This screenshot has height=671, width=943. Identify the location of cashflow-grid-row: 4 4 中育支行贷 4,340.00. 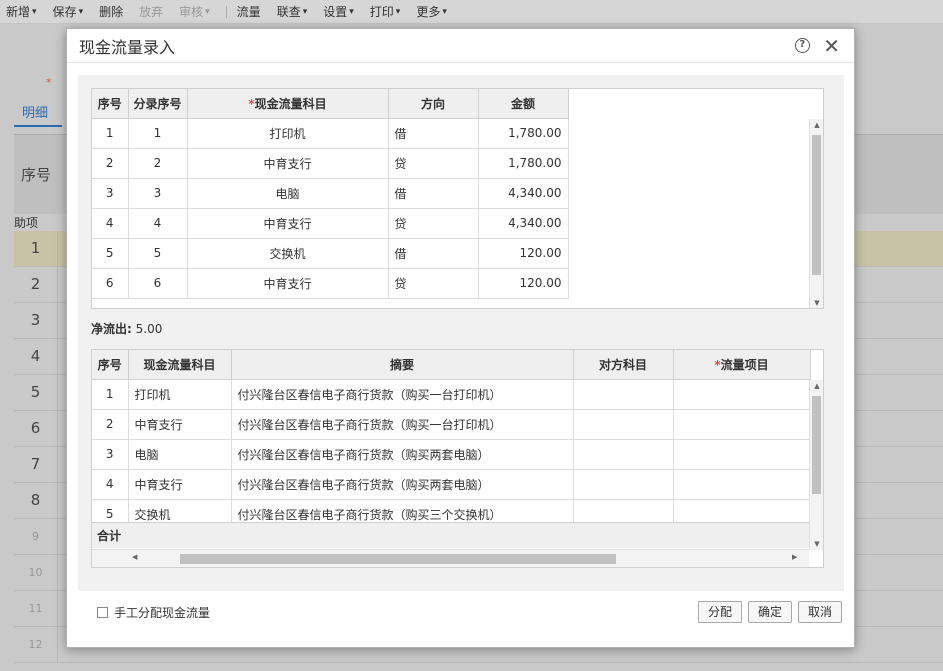
(330, 223).